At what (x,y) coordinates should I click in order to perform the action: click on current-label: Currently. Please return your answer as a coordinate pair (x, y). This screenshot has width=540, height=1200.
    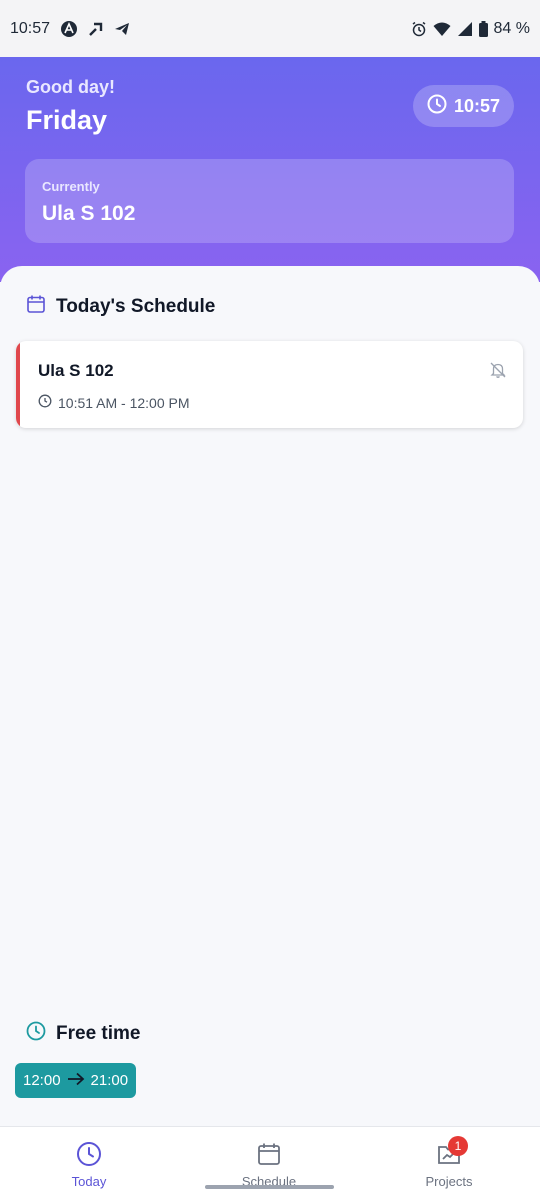
    Looking at the image, I should click on (71, 186).